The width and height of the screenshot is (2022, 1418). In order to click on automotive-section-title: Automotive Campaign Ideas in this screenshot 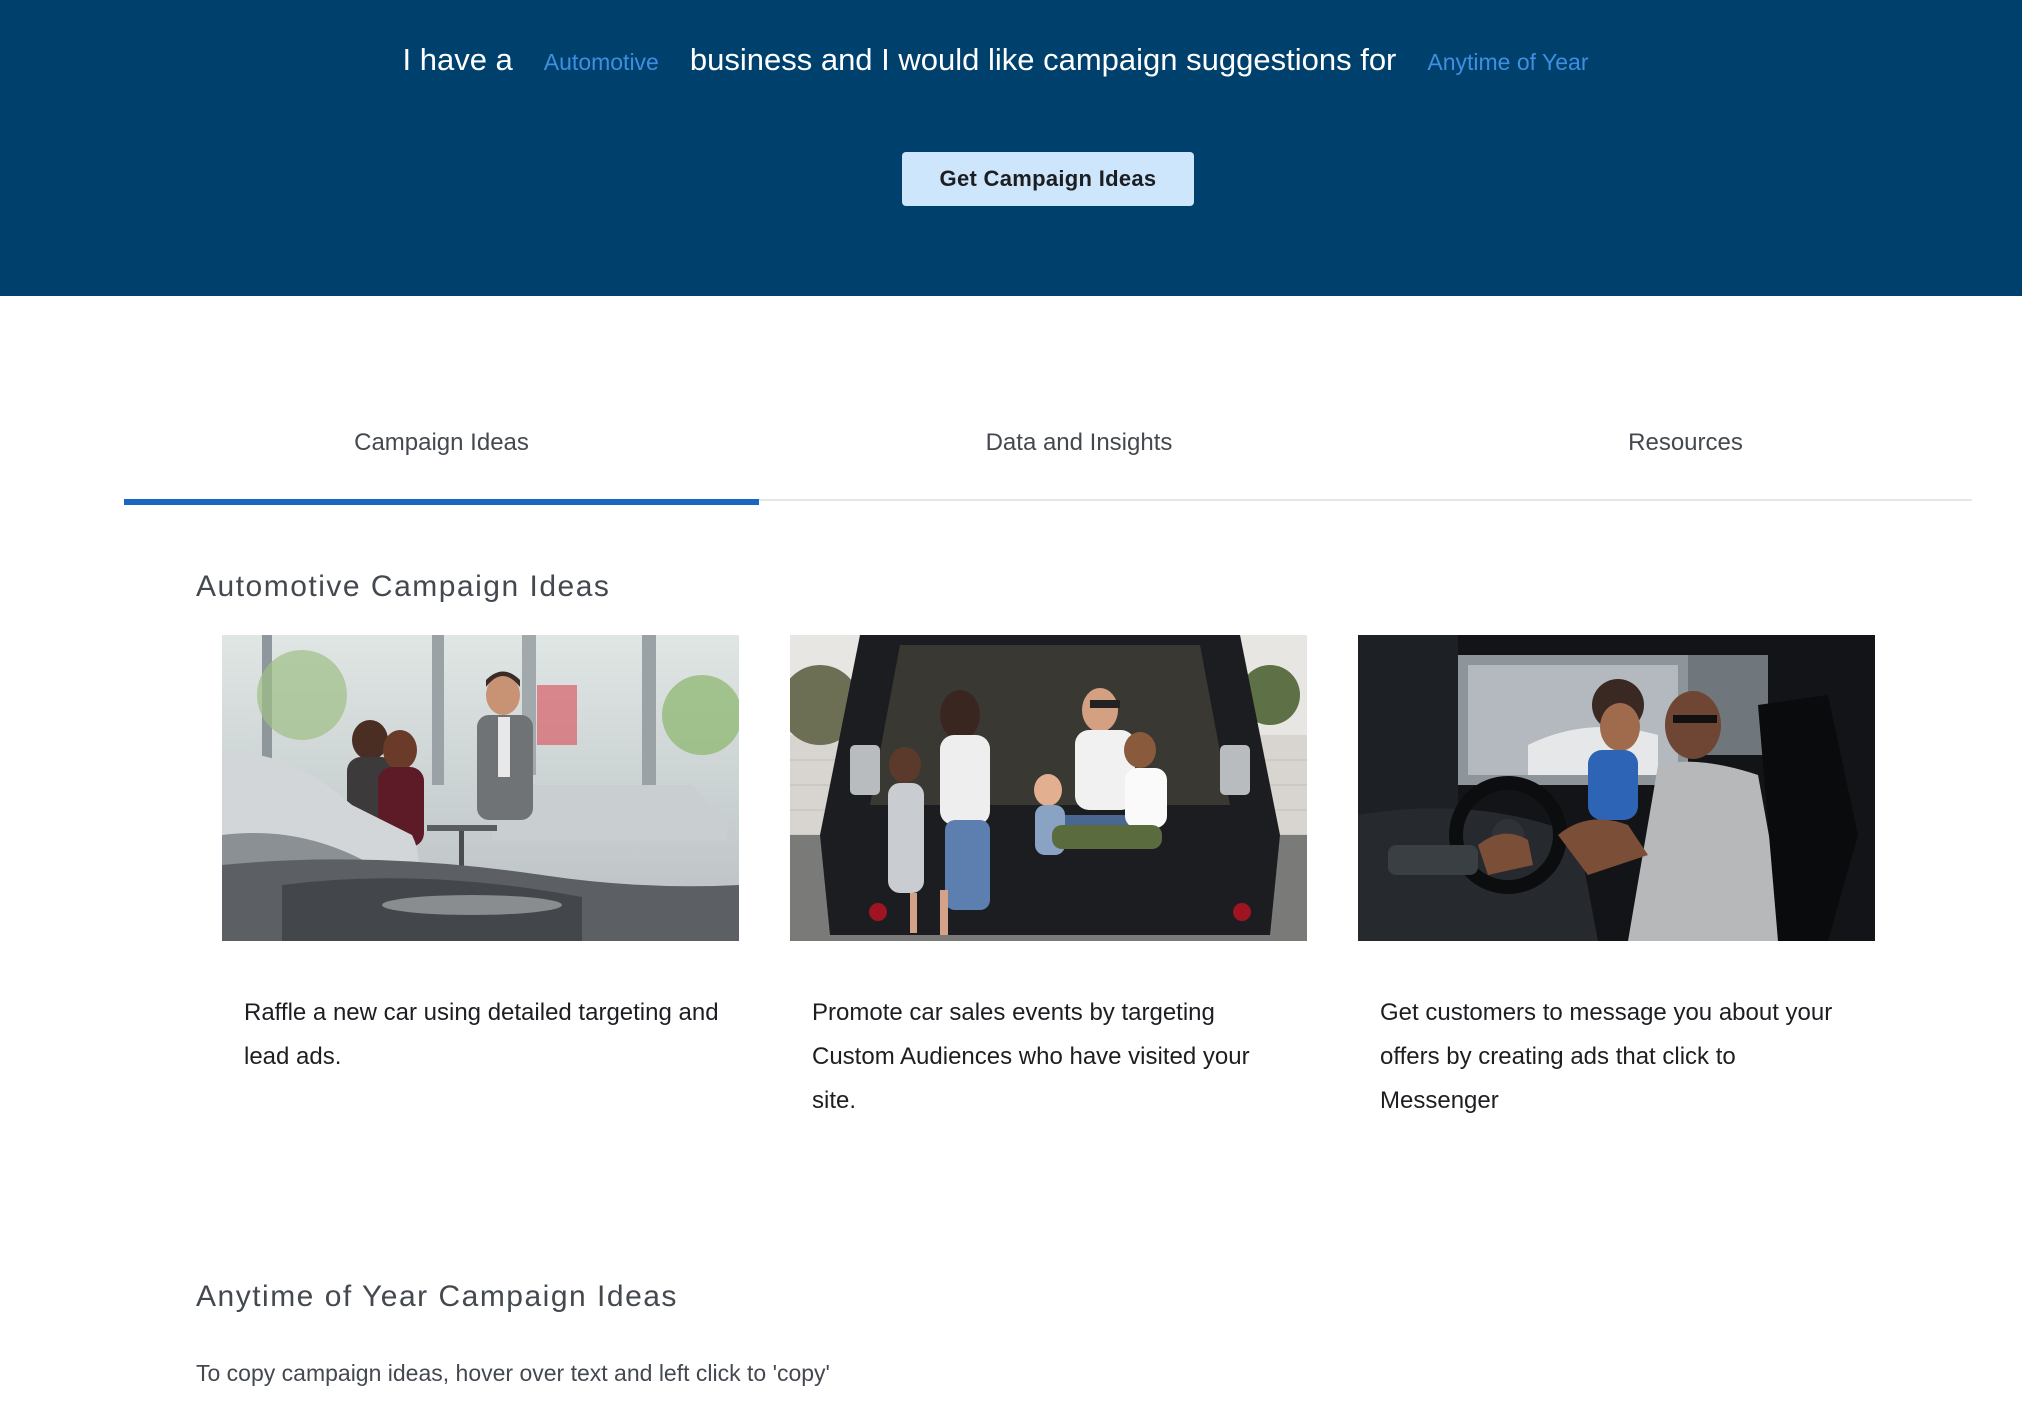, I will do `click(403, 586)`.